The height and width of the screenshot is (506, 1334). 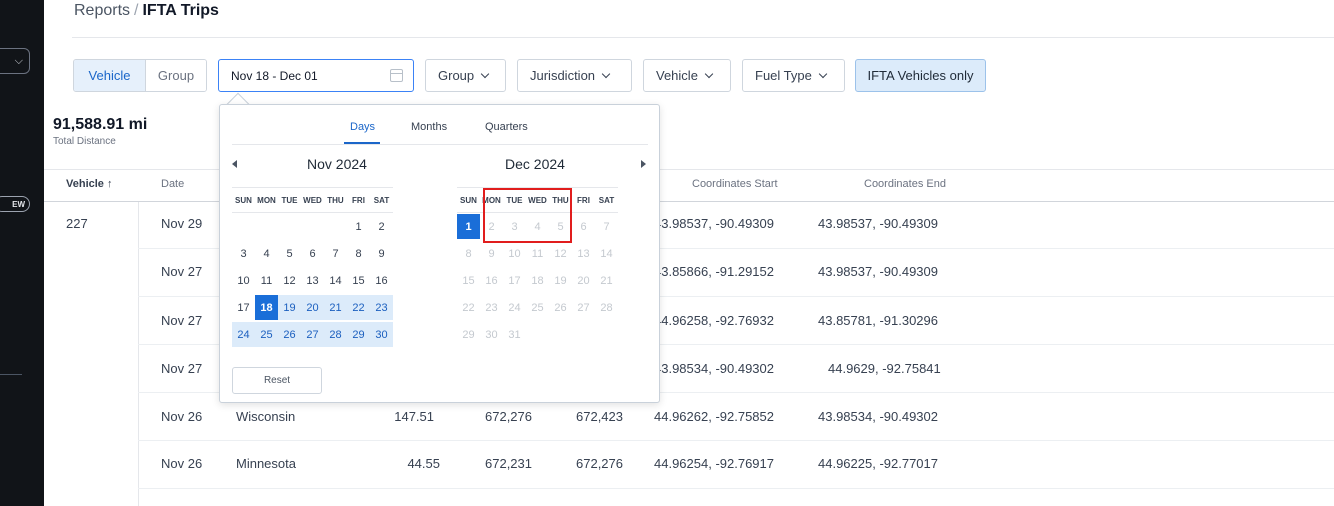 What do you see at coordinates (920, 75) in the screenshot?
I see `ifta-vehicles-only-button: IFTA Vehicles only` at bounding box center [920, 75].